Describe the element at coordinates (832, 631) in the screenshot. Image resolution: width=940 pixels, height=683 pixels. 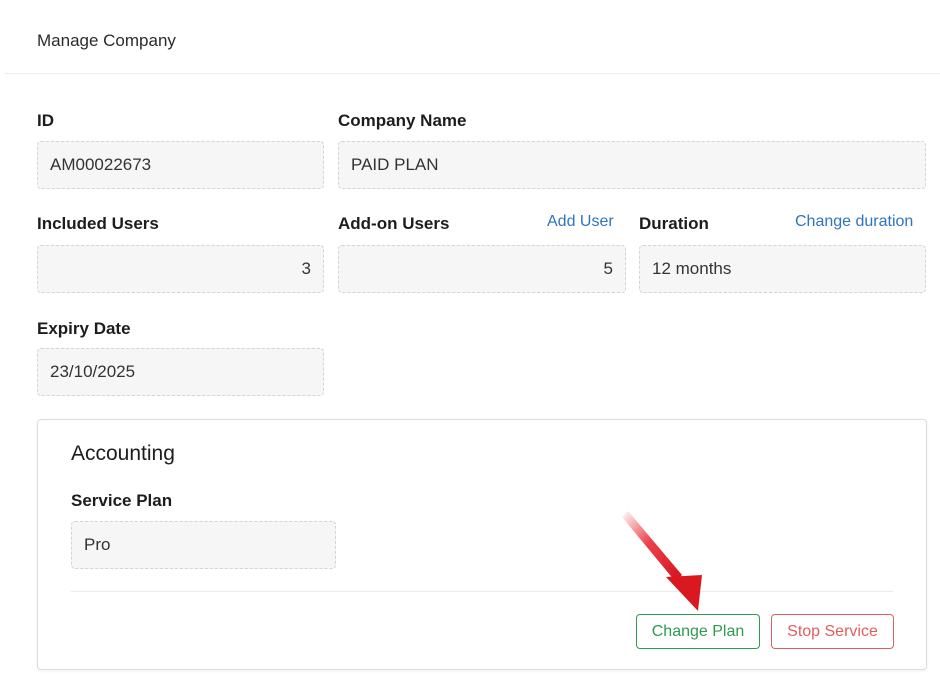
I see `stop-service-button: Stop Service` at that location.